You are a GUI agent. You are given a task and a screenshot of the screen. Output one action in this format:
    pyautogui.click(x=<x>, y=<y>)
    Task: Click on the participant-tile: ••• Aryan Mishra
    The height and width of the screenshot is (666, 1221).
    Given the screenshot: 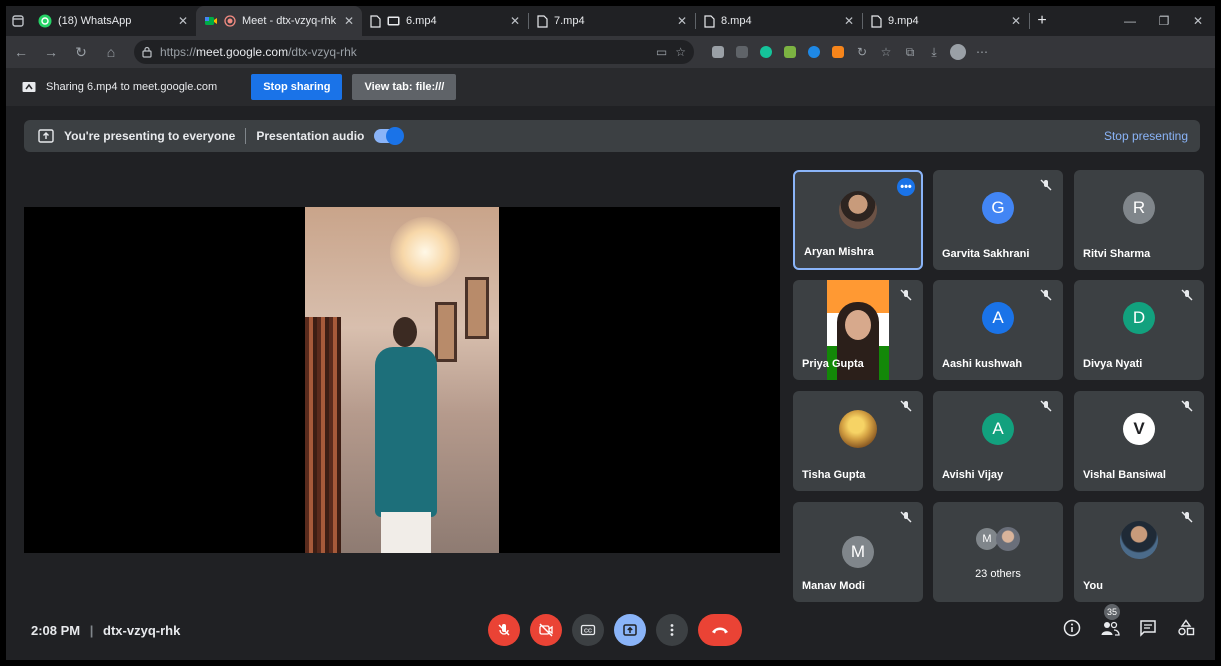 What is the action you would take?
    pyautogui.click(x=858, y=220)
    